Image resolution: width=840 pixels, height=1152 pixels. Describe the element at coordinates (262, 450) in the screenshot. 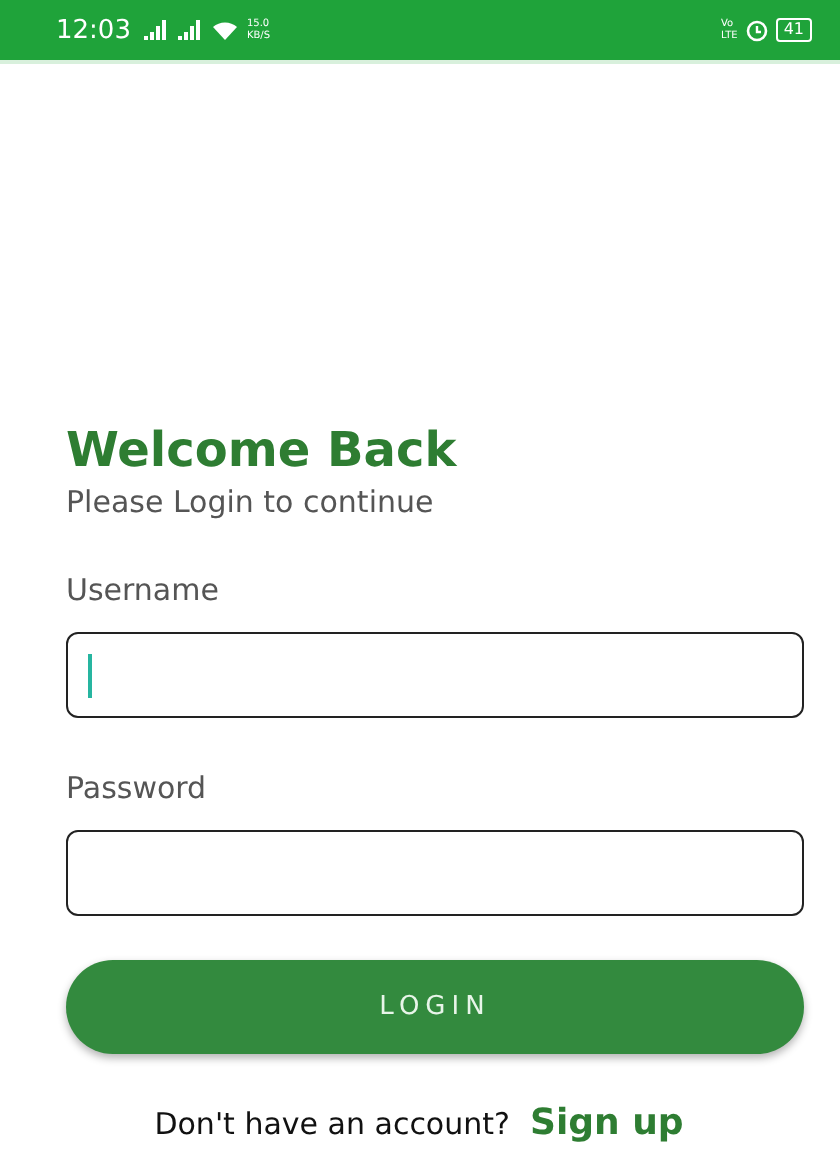

I see `welcome-title: Welcome Back` at that location.